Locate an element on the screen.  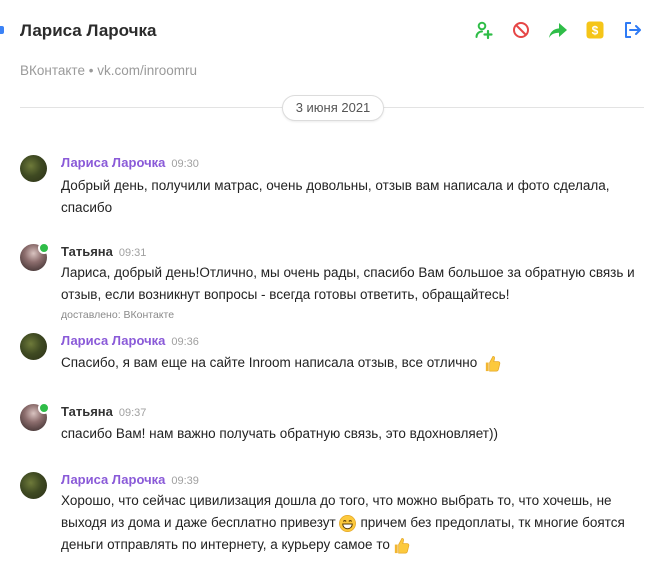
message-time: 09:31 is located at coordinates (132, 253).